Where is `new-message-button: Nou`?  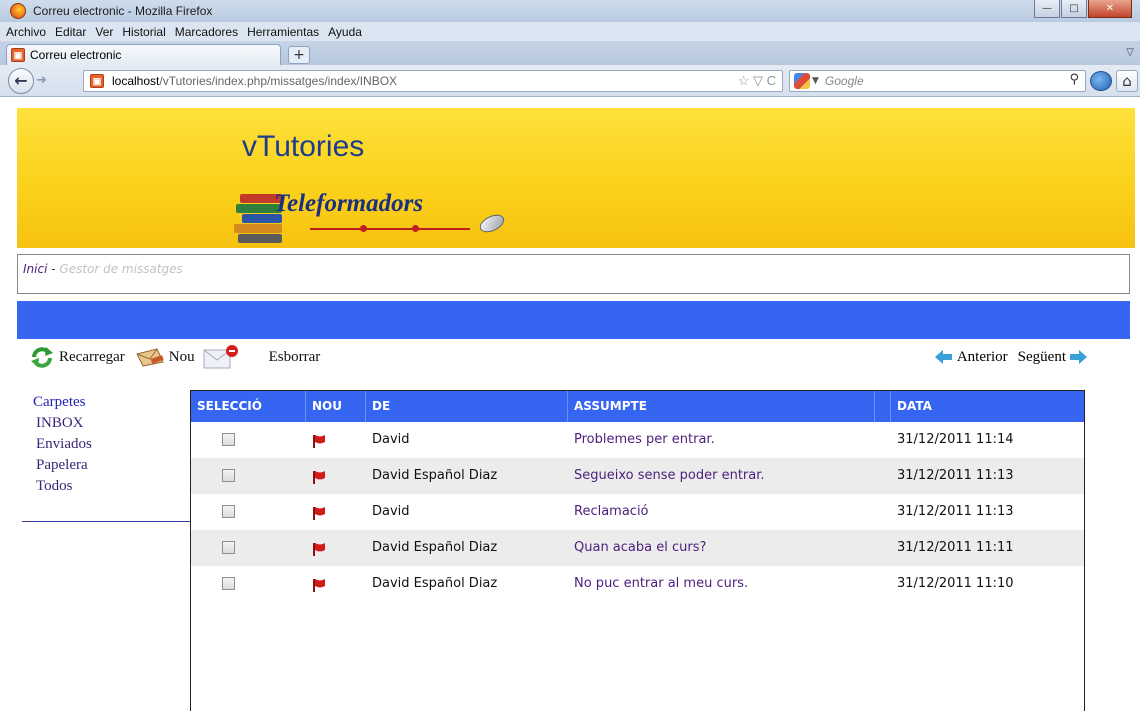
new-message-button: Nou is located at coordinates (197, 357).